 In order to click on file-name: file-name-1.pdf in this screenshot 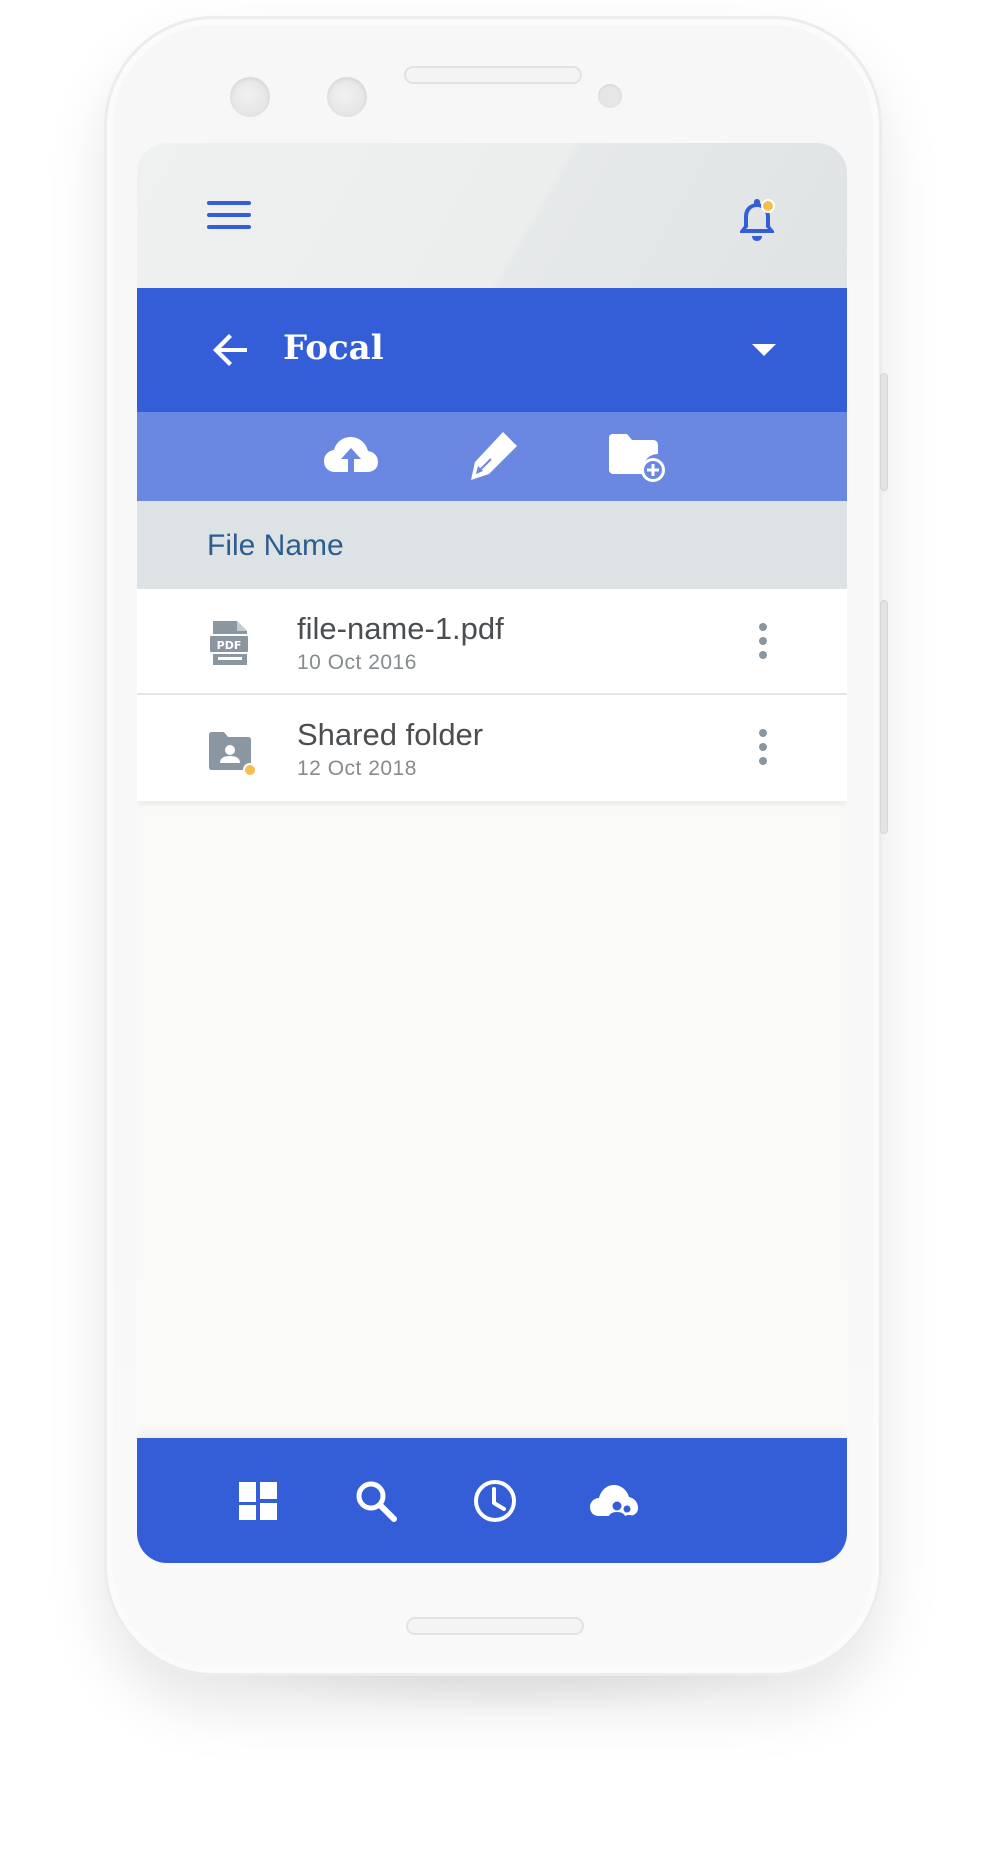, I will do `click(400, 628)`.